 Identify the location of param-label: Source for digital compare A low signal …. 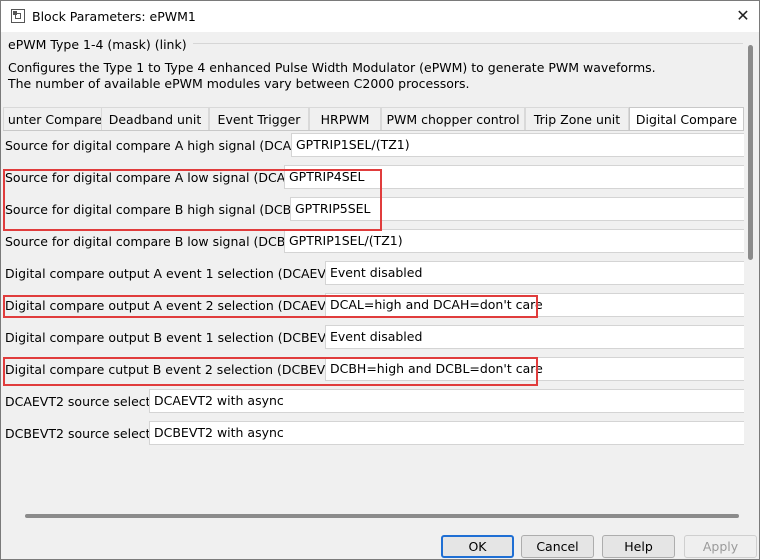
(153, 177).